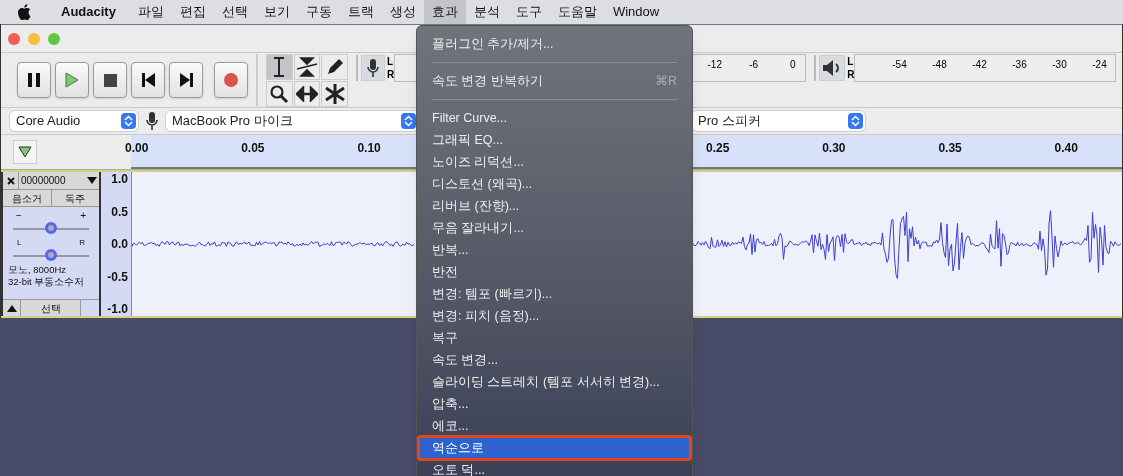 The height and width of the screenshot is (476, 1123). I want to click on amplitude-label: -1.0, so click(117, 309).